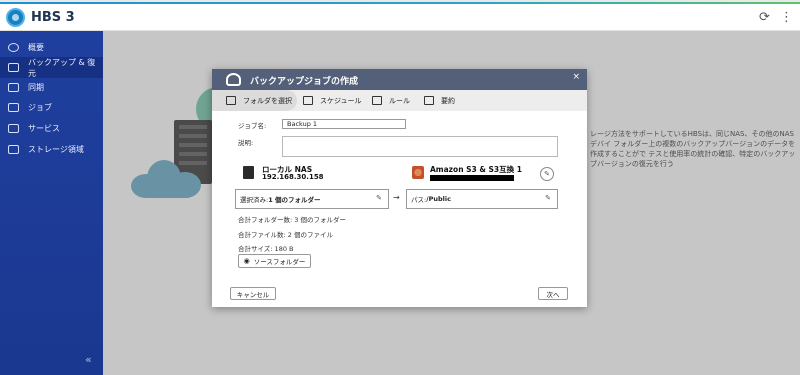 The image size is (800, 375). Describe the element at coordinates (448, 100) in the screenshot. I see `tab-label: 要約` at that location.